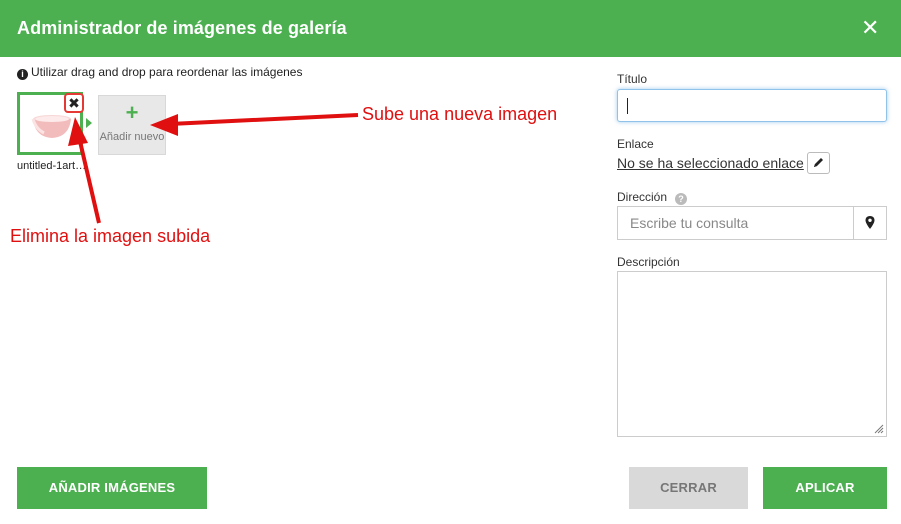 Image resolution: width=901 pixels, height=524 pixels. I want to click on question-circle-icon: ?, so click(681, 199).